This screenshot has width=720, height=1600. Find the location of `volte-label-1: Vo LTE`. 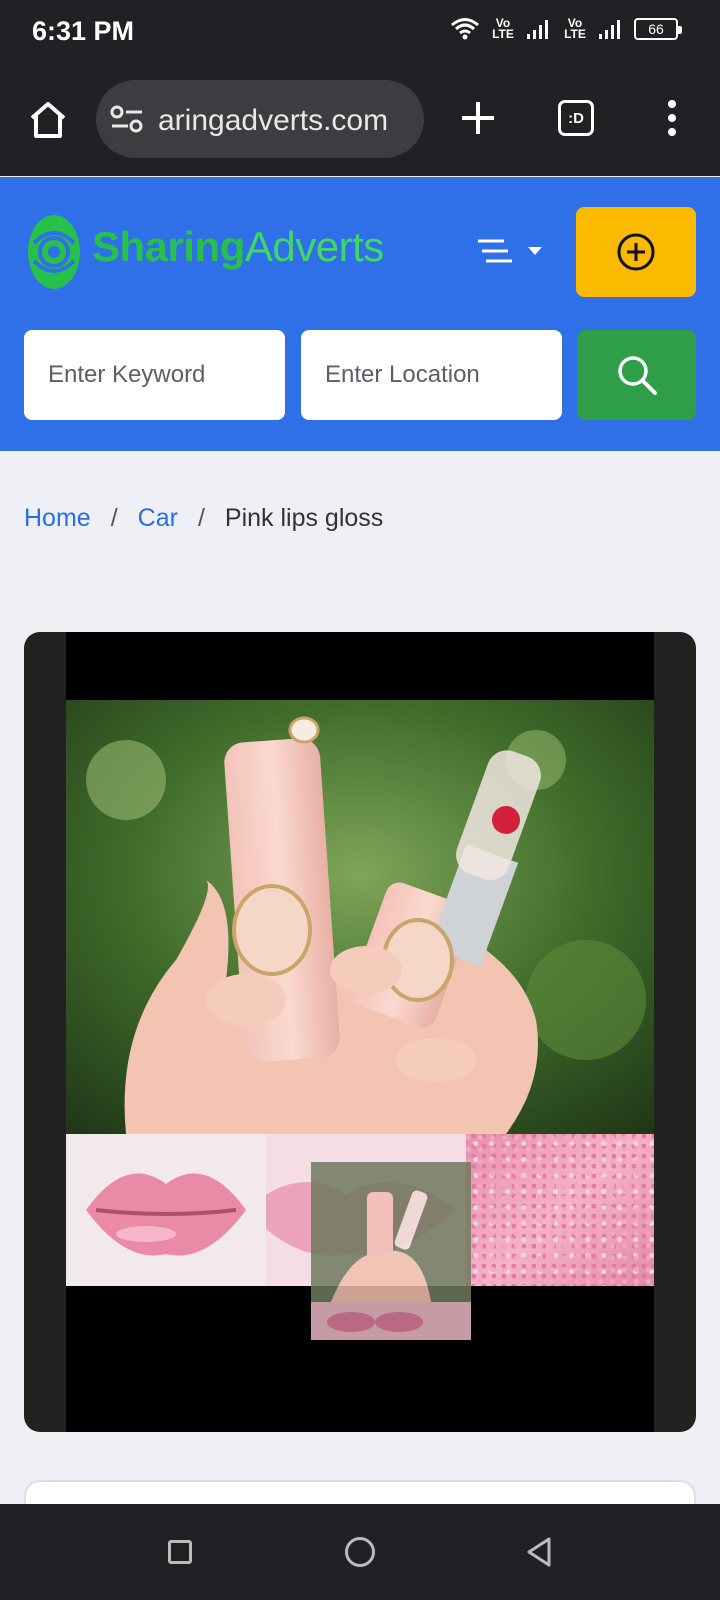

volte-label-1: Vo LTE is located at coordinates (503, 28).